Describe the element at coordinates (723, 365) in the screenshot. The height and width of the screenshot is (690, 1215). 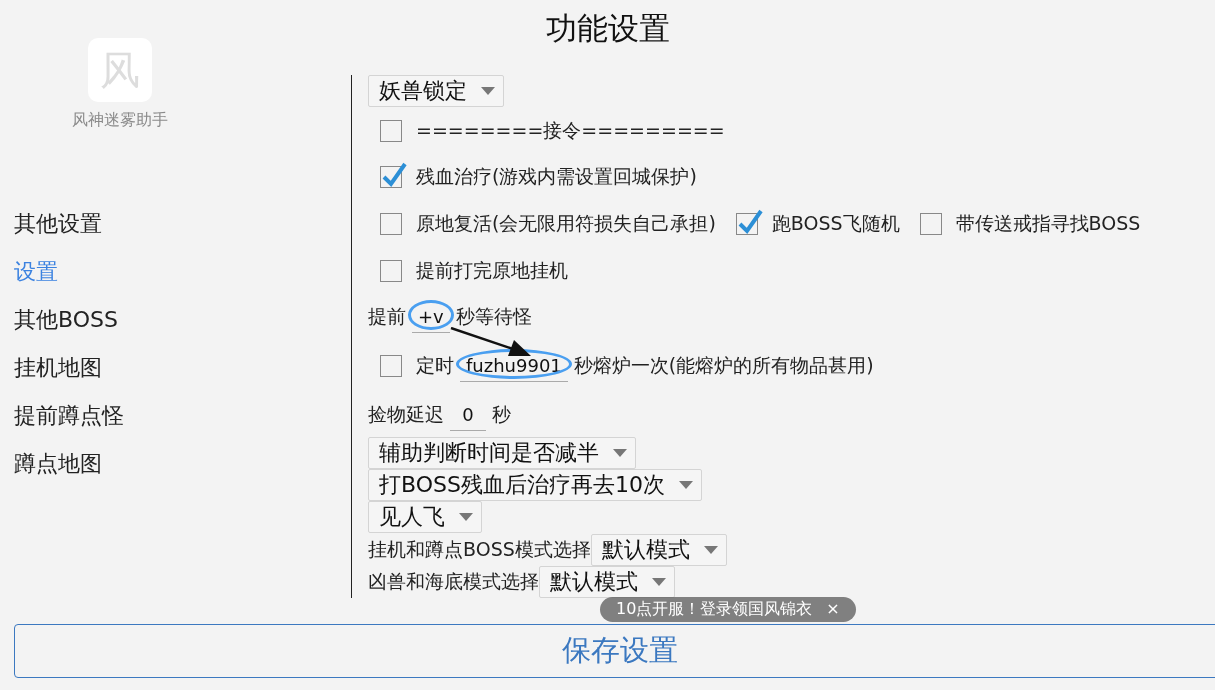
I see `setting-label: 秒熔炉一次(能熔炉的所有物品甚用)` at that location.